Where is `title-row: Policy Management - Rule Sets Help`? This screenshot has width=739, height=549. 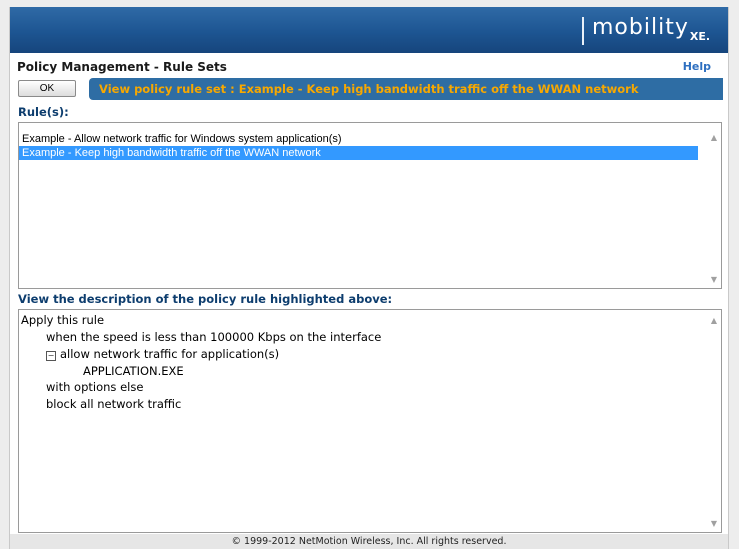 title-row: Policy Management - Rule Sets Help is located at coordinates (369, 66).